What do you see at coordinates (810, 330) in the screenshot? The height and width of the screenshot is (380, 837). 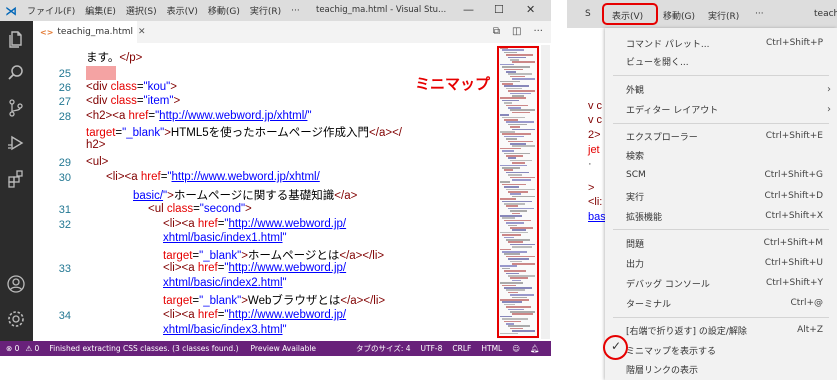 I see `shortcut: Alt+Z` at bounding box center [810, 330].